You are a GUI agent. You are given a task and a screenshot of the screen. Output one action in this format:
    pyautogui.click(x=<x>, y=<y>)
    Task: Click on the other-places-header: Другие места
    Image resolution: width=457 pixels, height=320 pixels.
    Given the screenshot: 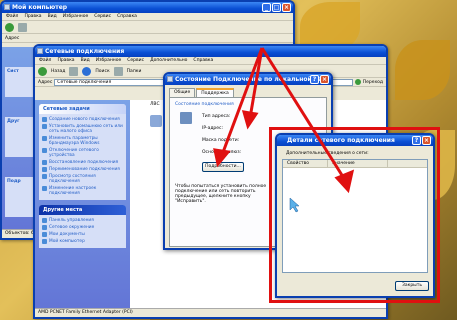 What is the action you would take?
    pyautogui.click(x=82, y=210)
    